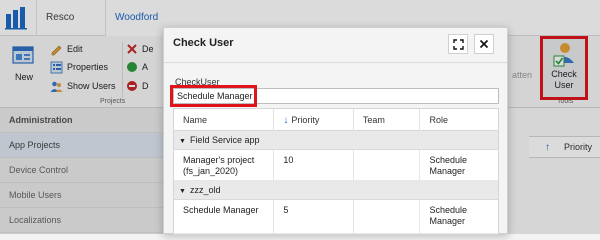 Image resolution: width=600 pixels, height=240 pixels. I want to click on background-grid-header: ↑ Priority, so click(564, 147).